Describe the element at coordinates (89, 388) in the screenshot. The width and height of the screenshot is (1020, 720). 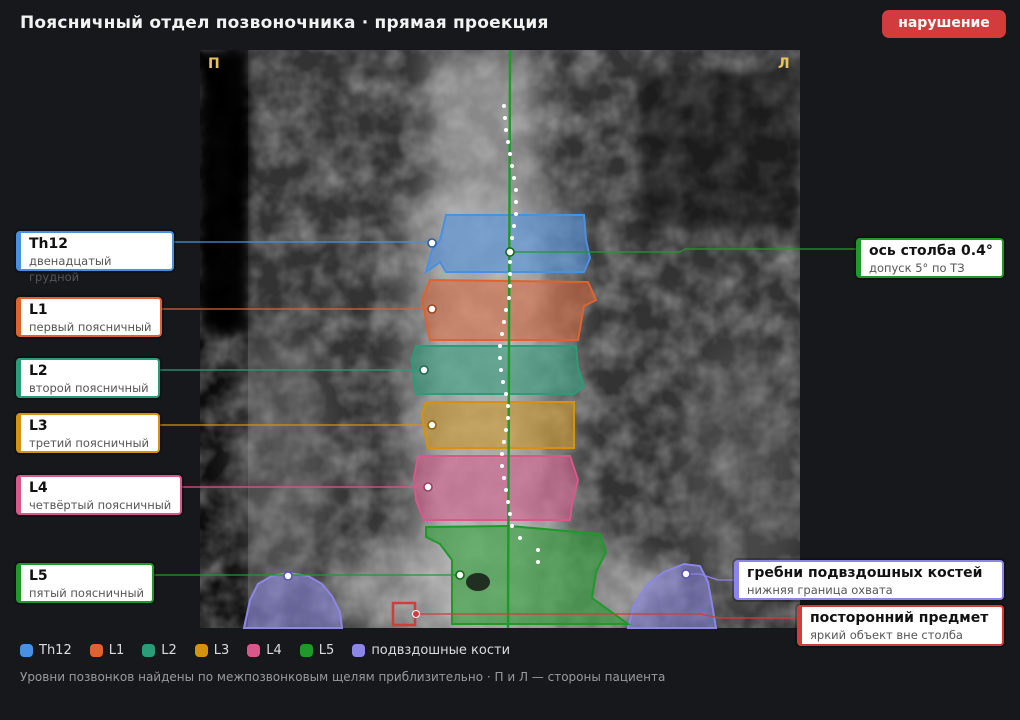
I see `callout-l2-desc: второй поясничный` at that location.